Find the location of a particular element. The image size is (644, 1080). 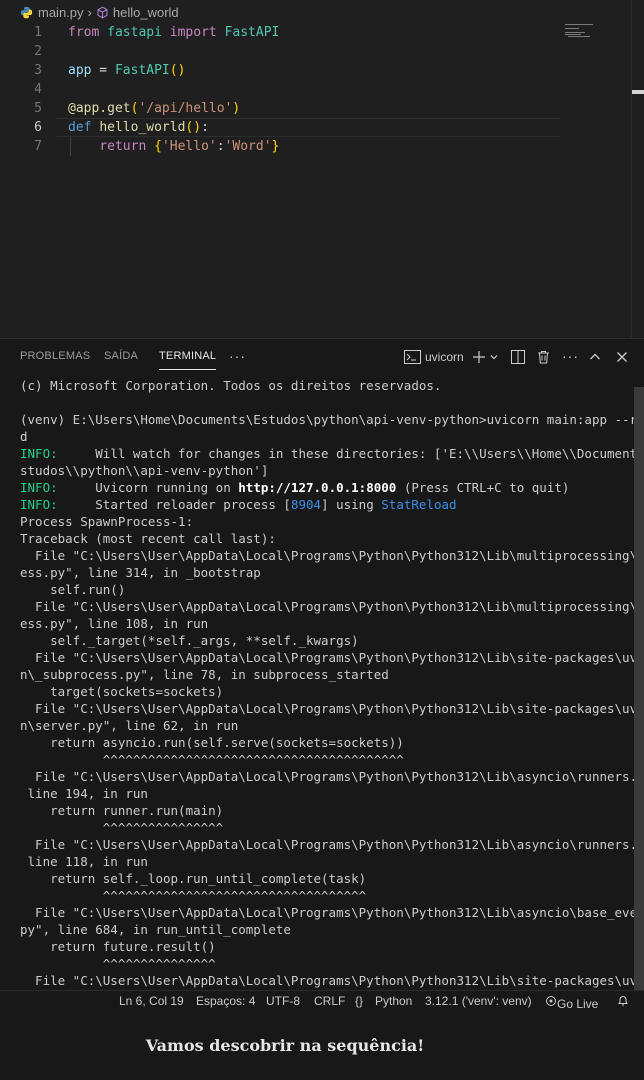

reloader-name: StatReload is located at coordinates (419, 504).